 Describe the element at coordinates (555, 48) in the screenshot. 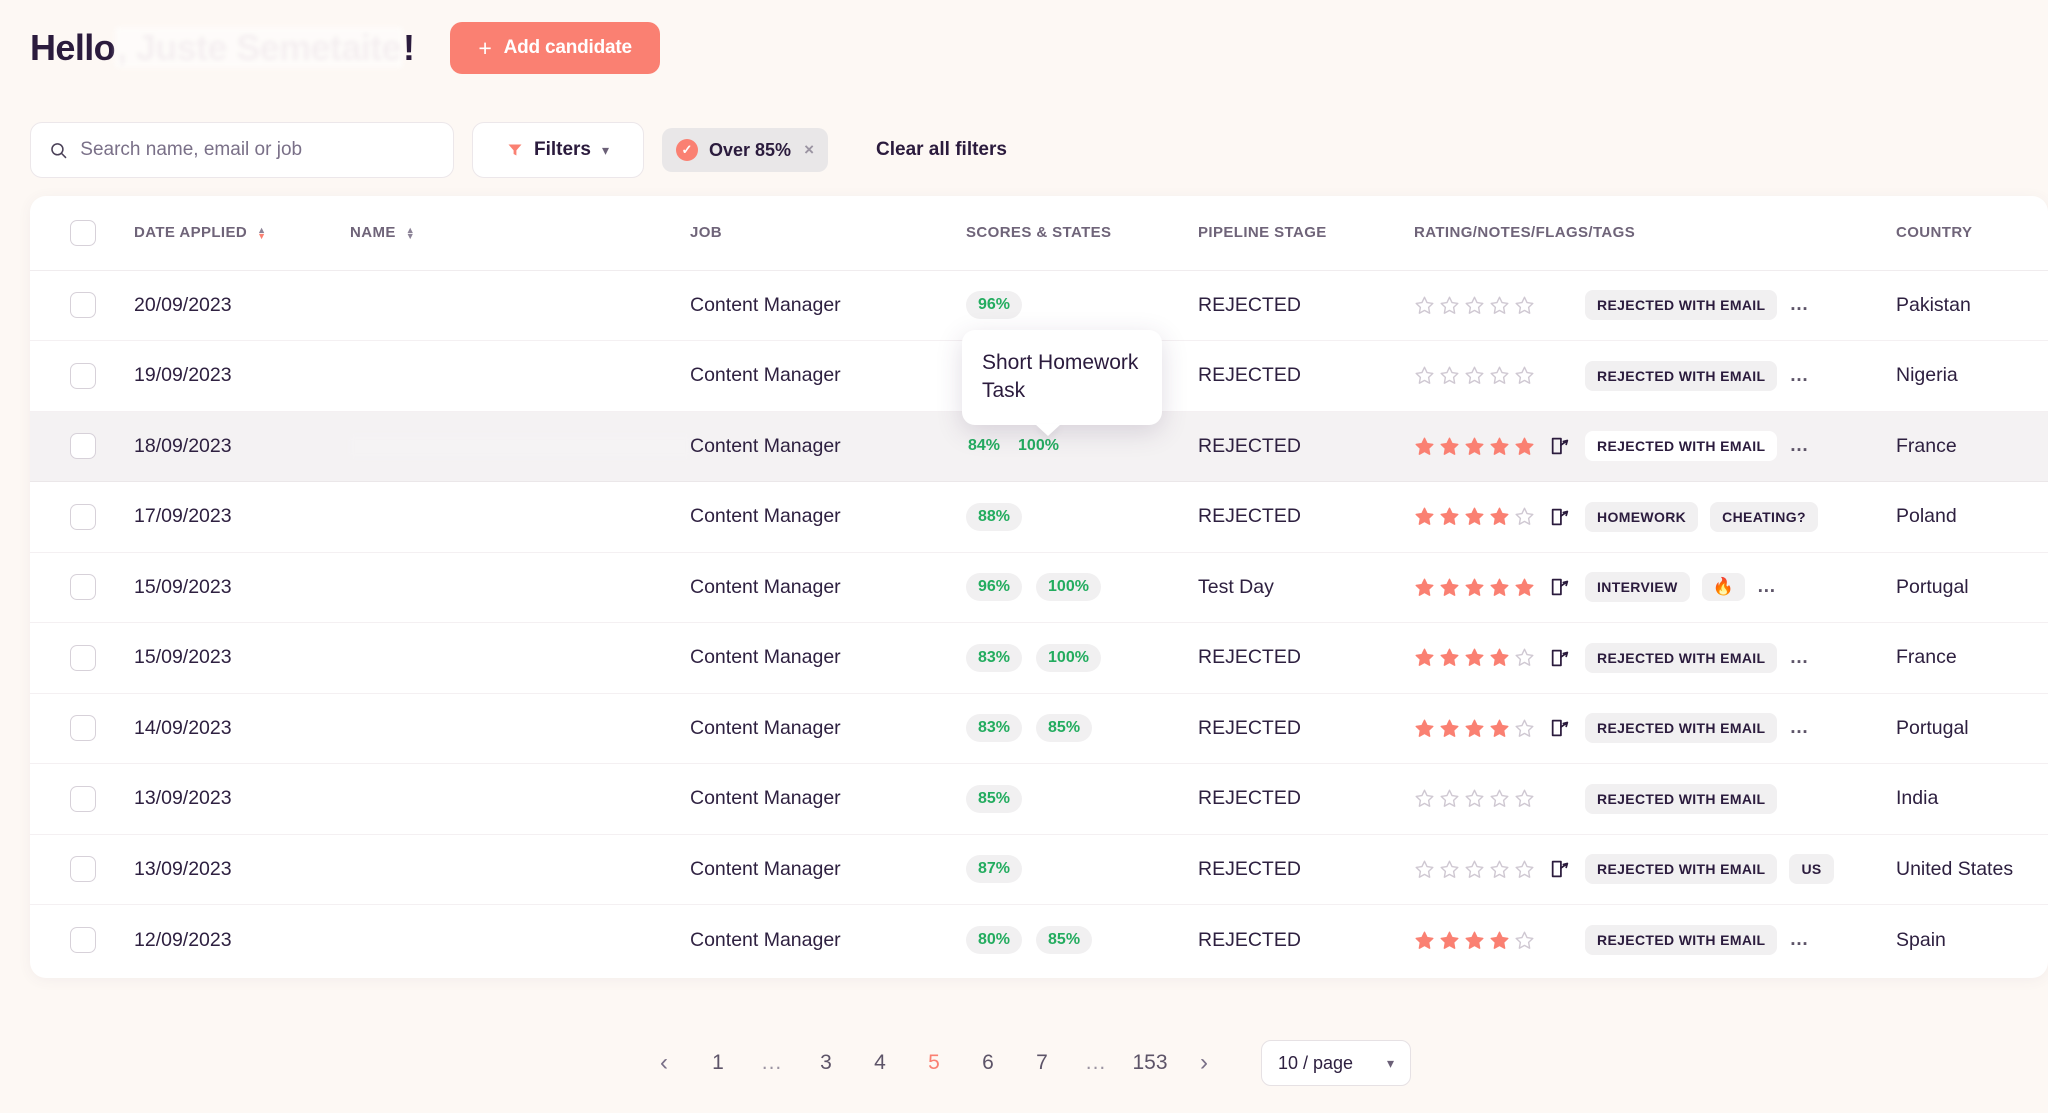

I see `add-candidate-button: + Add candidate` at that location.